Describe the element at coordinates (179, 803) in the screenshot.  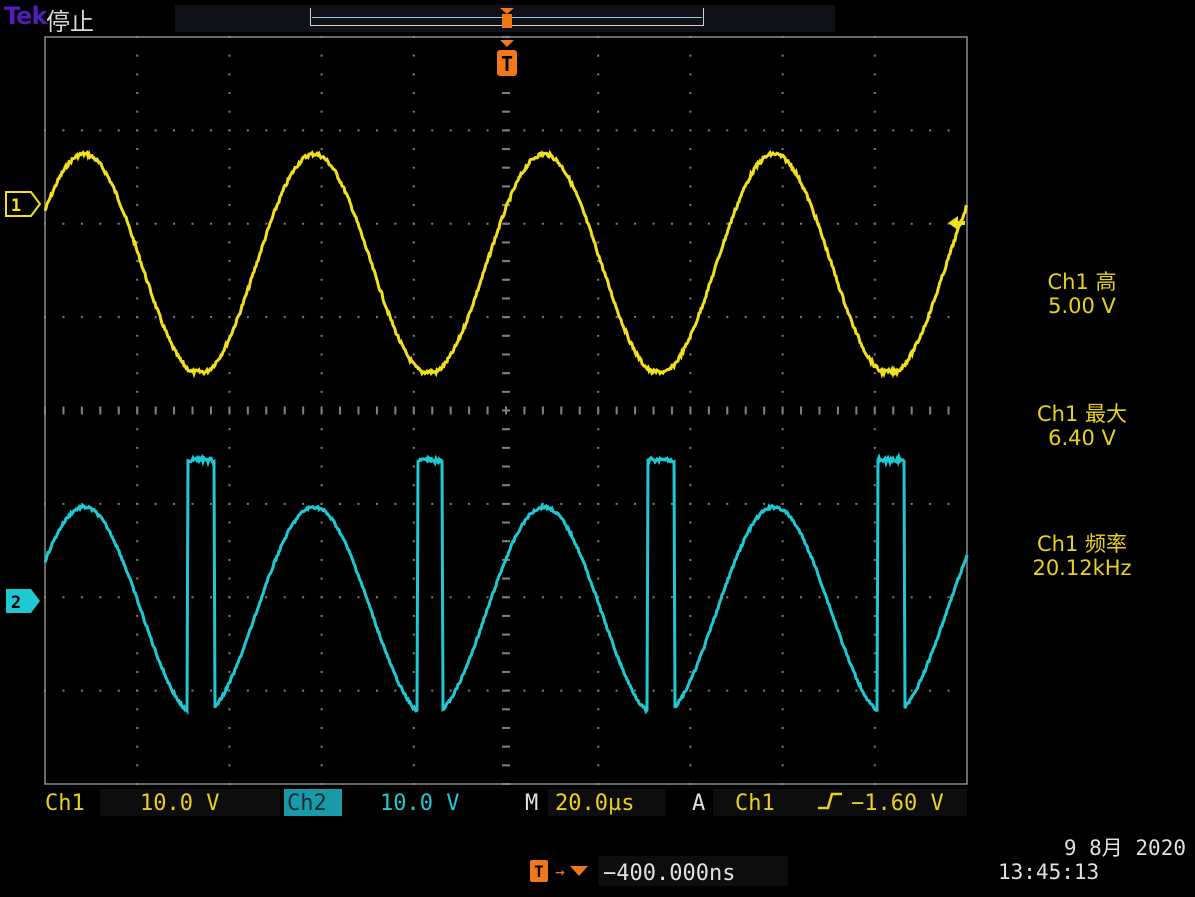
I see `ch1-scale: 10.0 V` at that location.